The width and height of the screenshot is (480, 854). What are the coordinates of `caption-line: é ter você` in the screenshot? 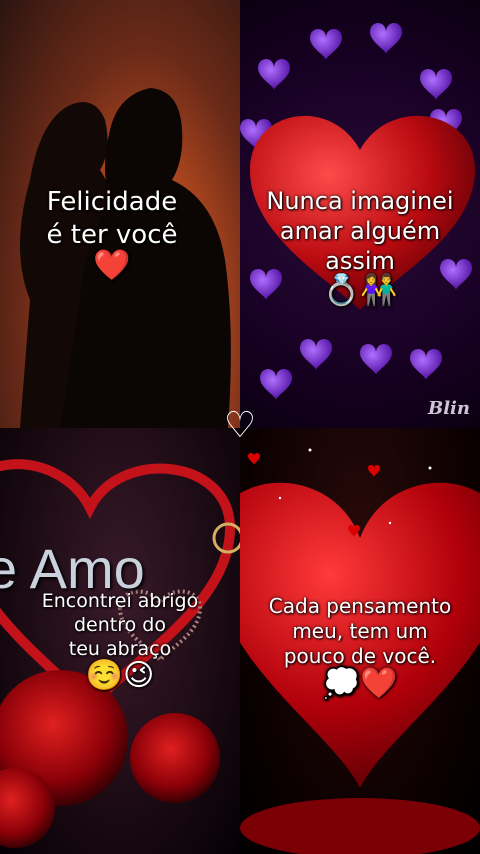 It's located at (112, 234).